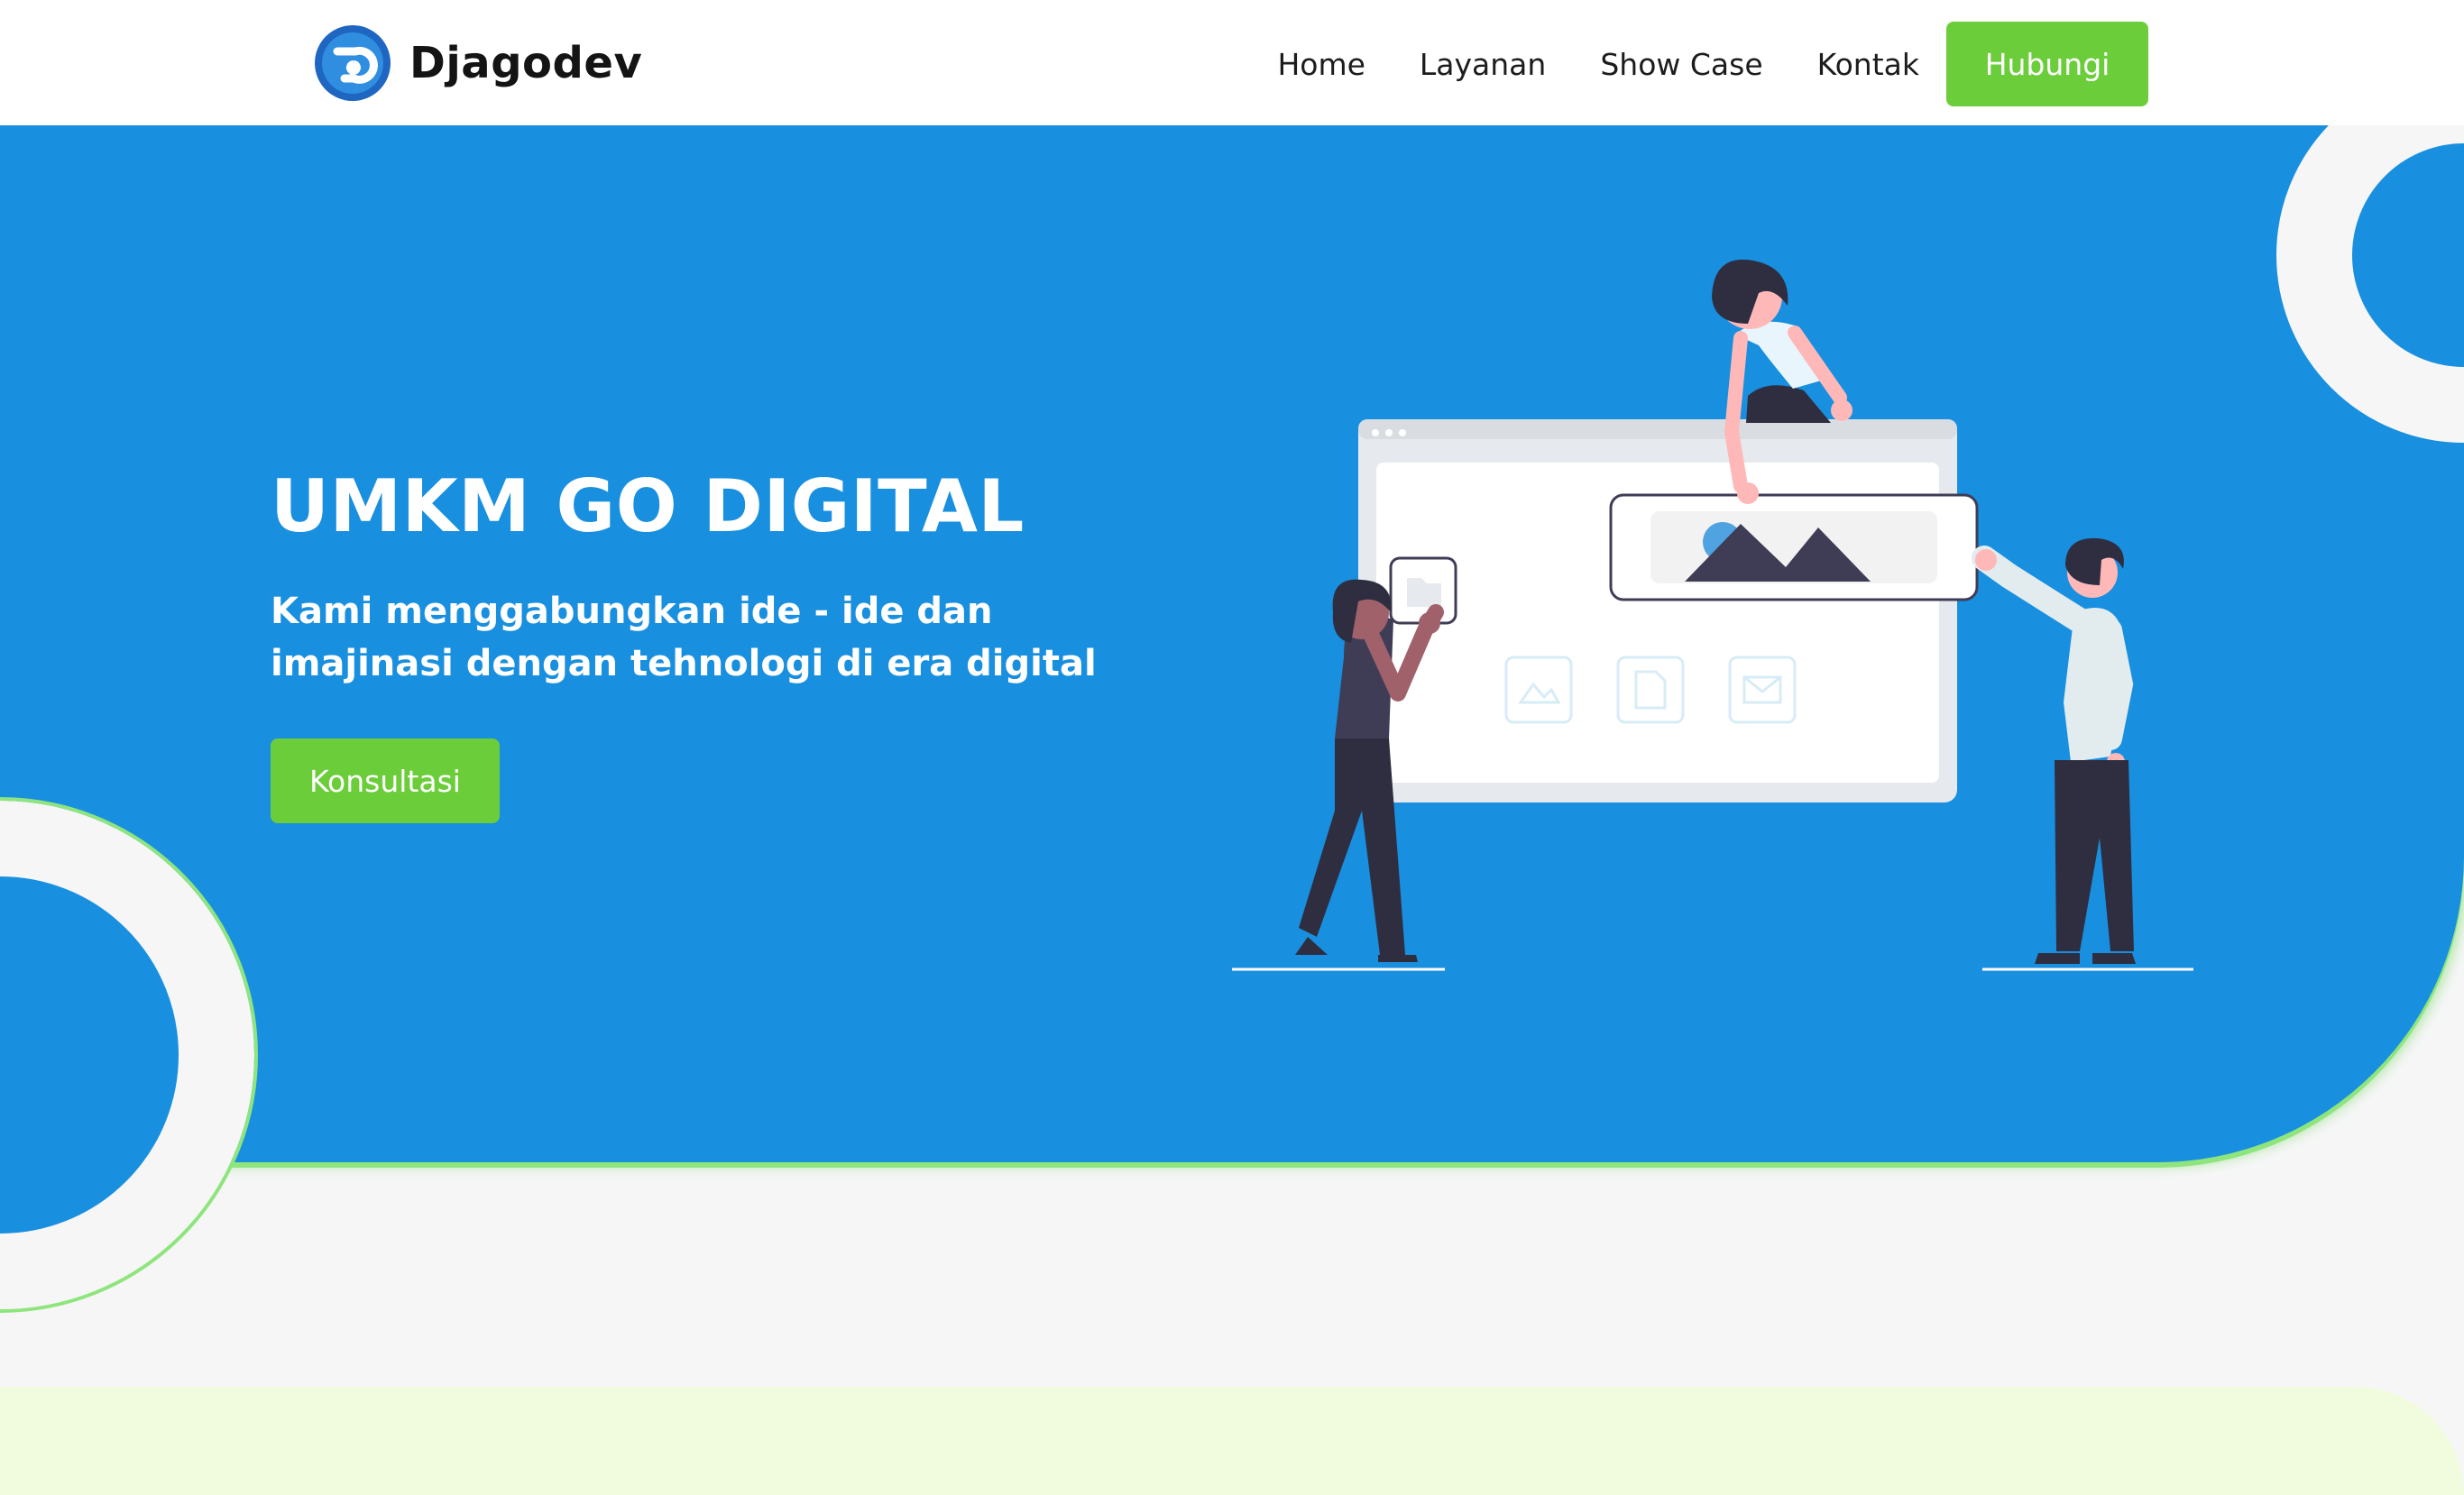  I want to click on brand: Djagodev, so click(478, 63).